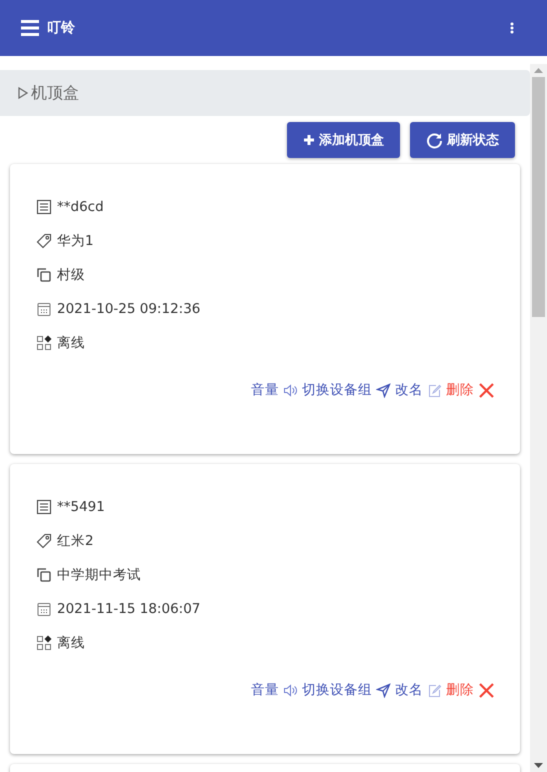  What do you see at coordinates (538, 197) in the screenshot?
I see `scrollbar-thumb` at bounding box center [538, 197].